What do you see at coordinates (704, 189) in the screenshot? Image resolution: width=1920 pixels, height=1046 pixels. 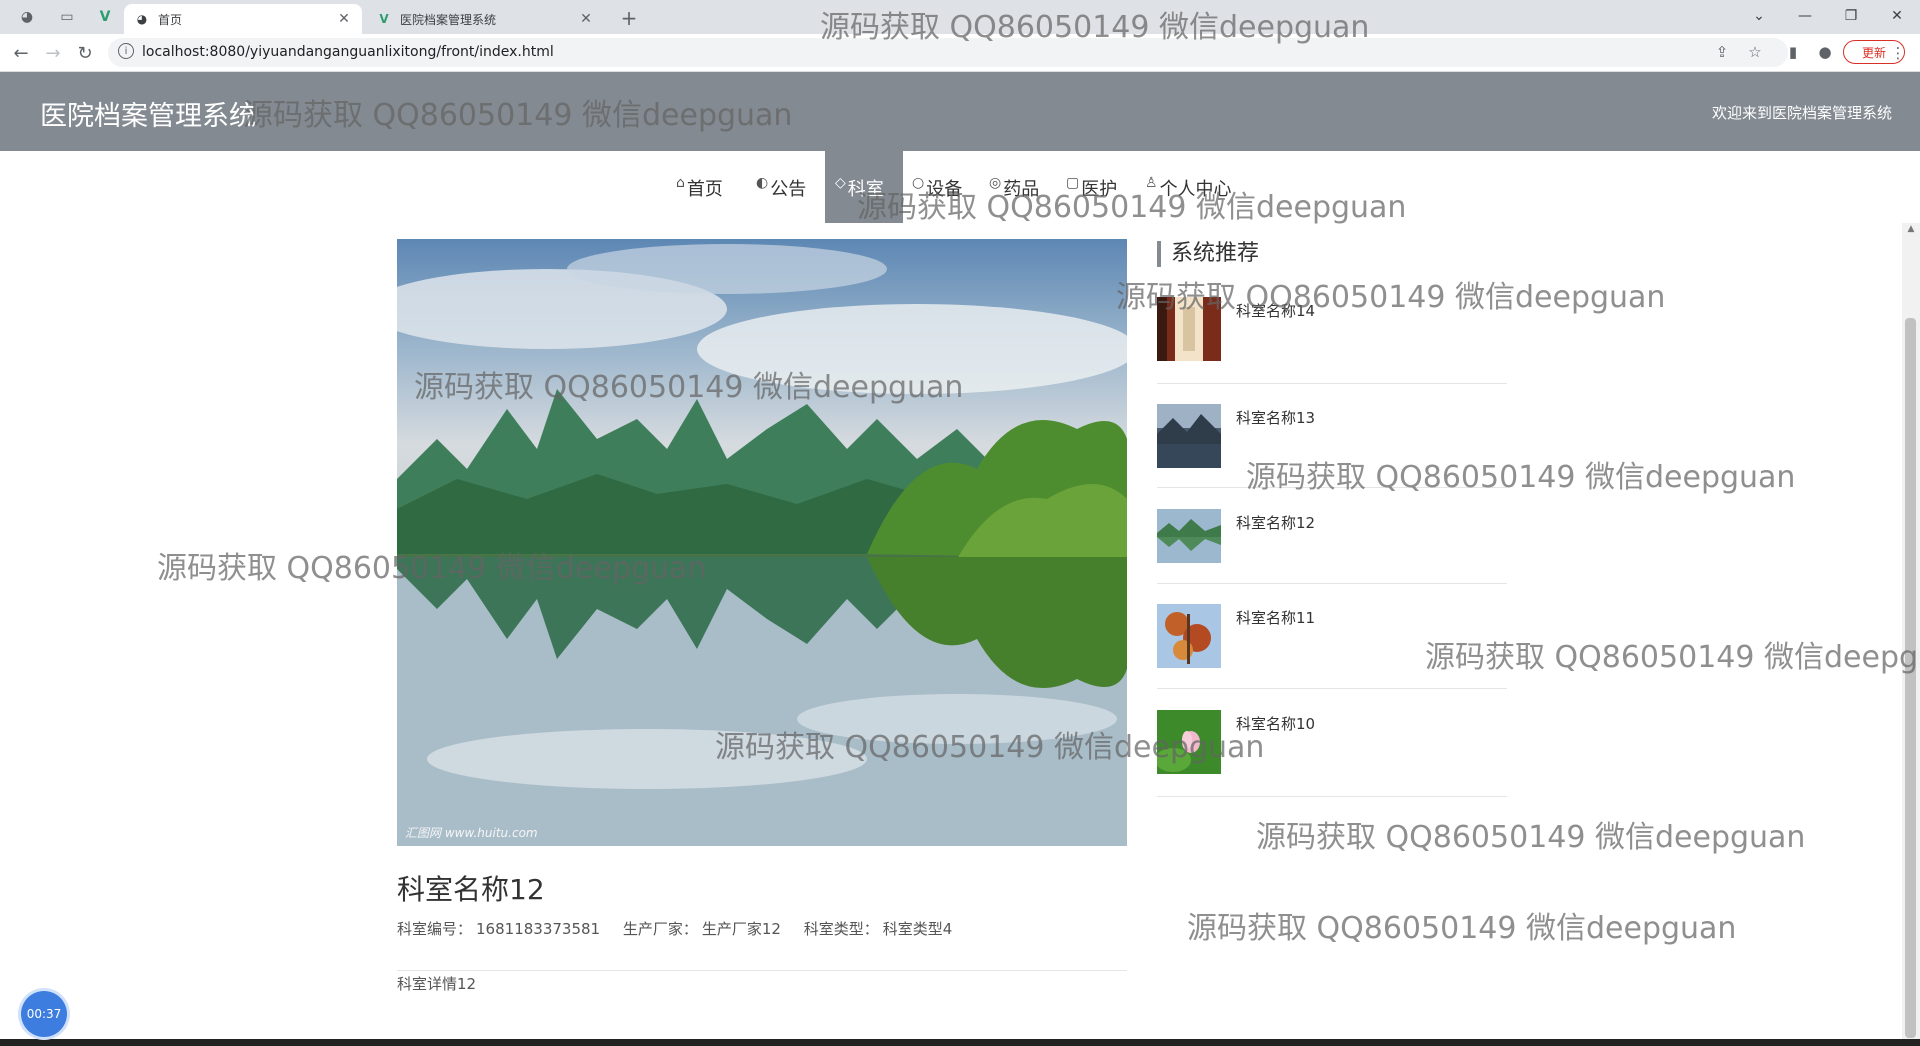 I see `menu-label: 首页` at bounding box center [704, 189].